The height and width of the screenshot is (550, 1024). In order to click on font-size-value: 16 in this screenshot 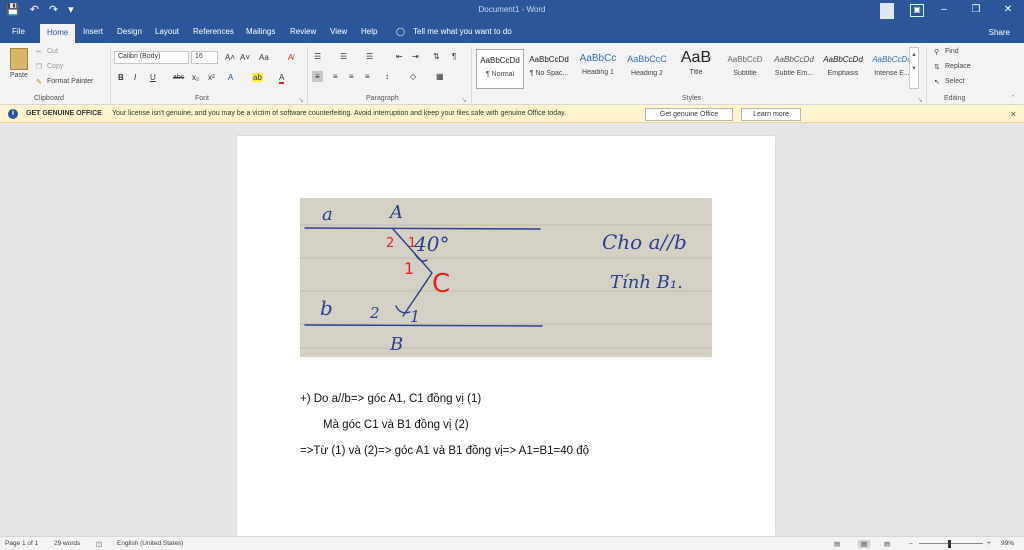, I will do `click(199, 56)`.